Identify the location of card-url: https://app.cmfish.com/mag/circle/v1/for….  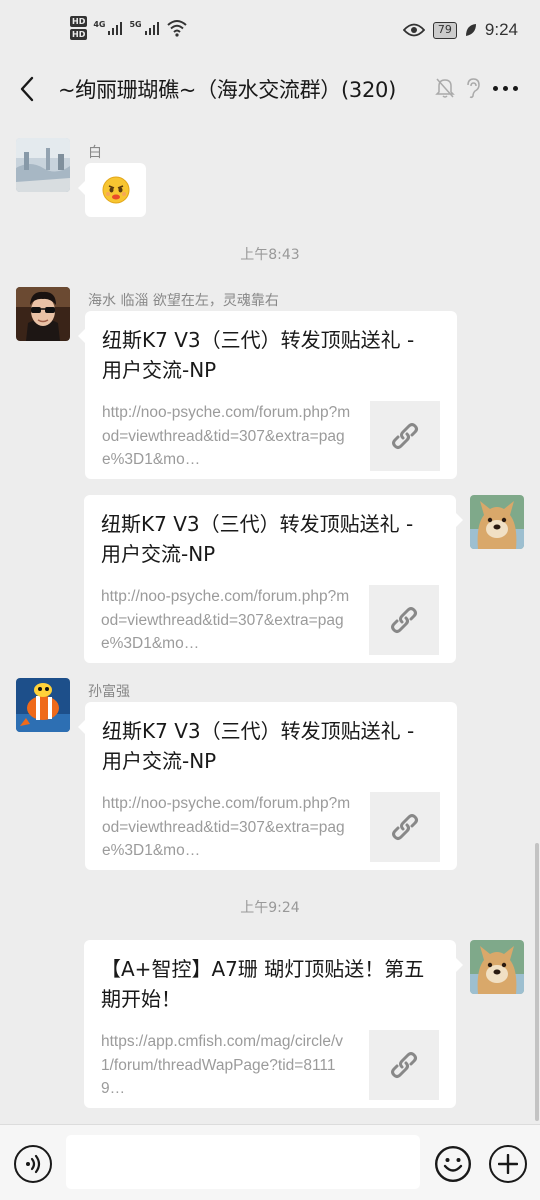
(222, 1065).